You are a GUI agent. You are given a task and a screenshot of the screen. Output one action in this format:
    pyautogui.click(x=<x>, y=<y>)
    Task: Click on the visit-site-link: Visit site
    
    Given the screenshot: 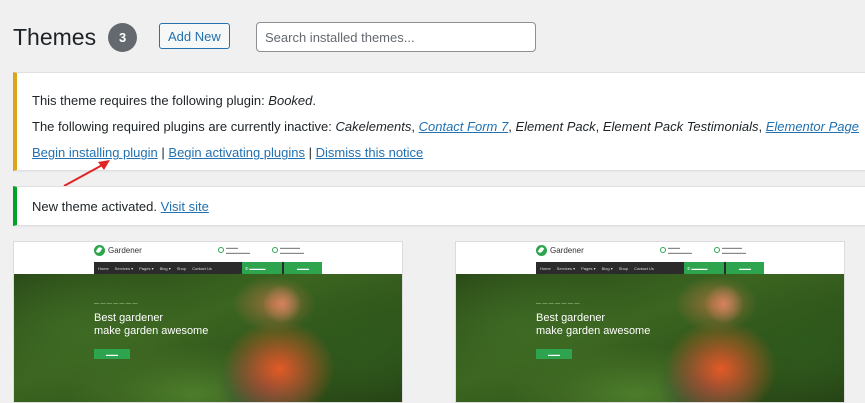 What is the action you would take?
    pyautogui.click(x=185, y=206)
    